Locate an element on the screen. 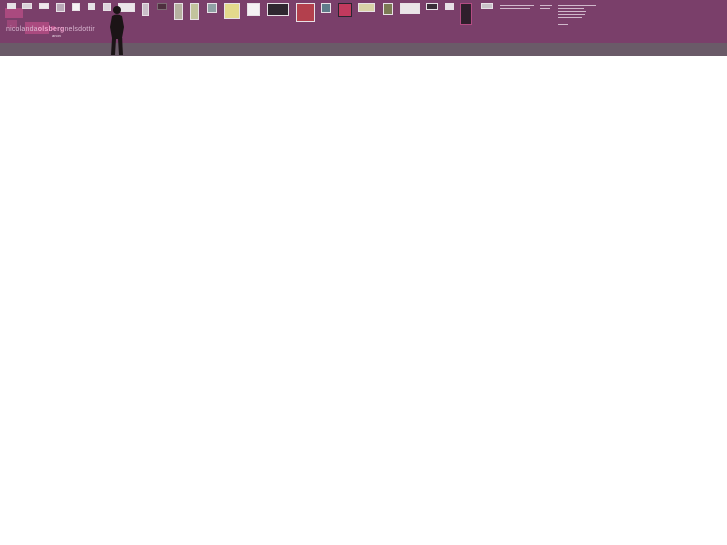 Image resolution: width=727 pixels, height=545 pixels. wordmark-part-2: olsberg is located at coordinates (51, 29).